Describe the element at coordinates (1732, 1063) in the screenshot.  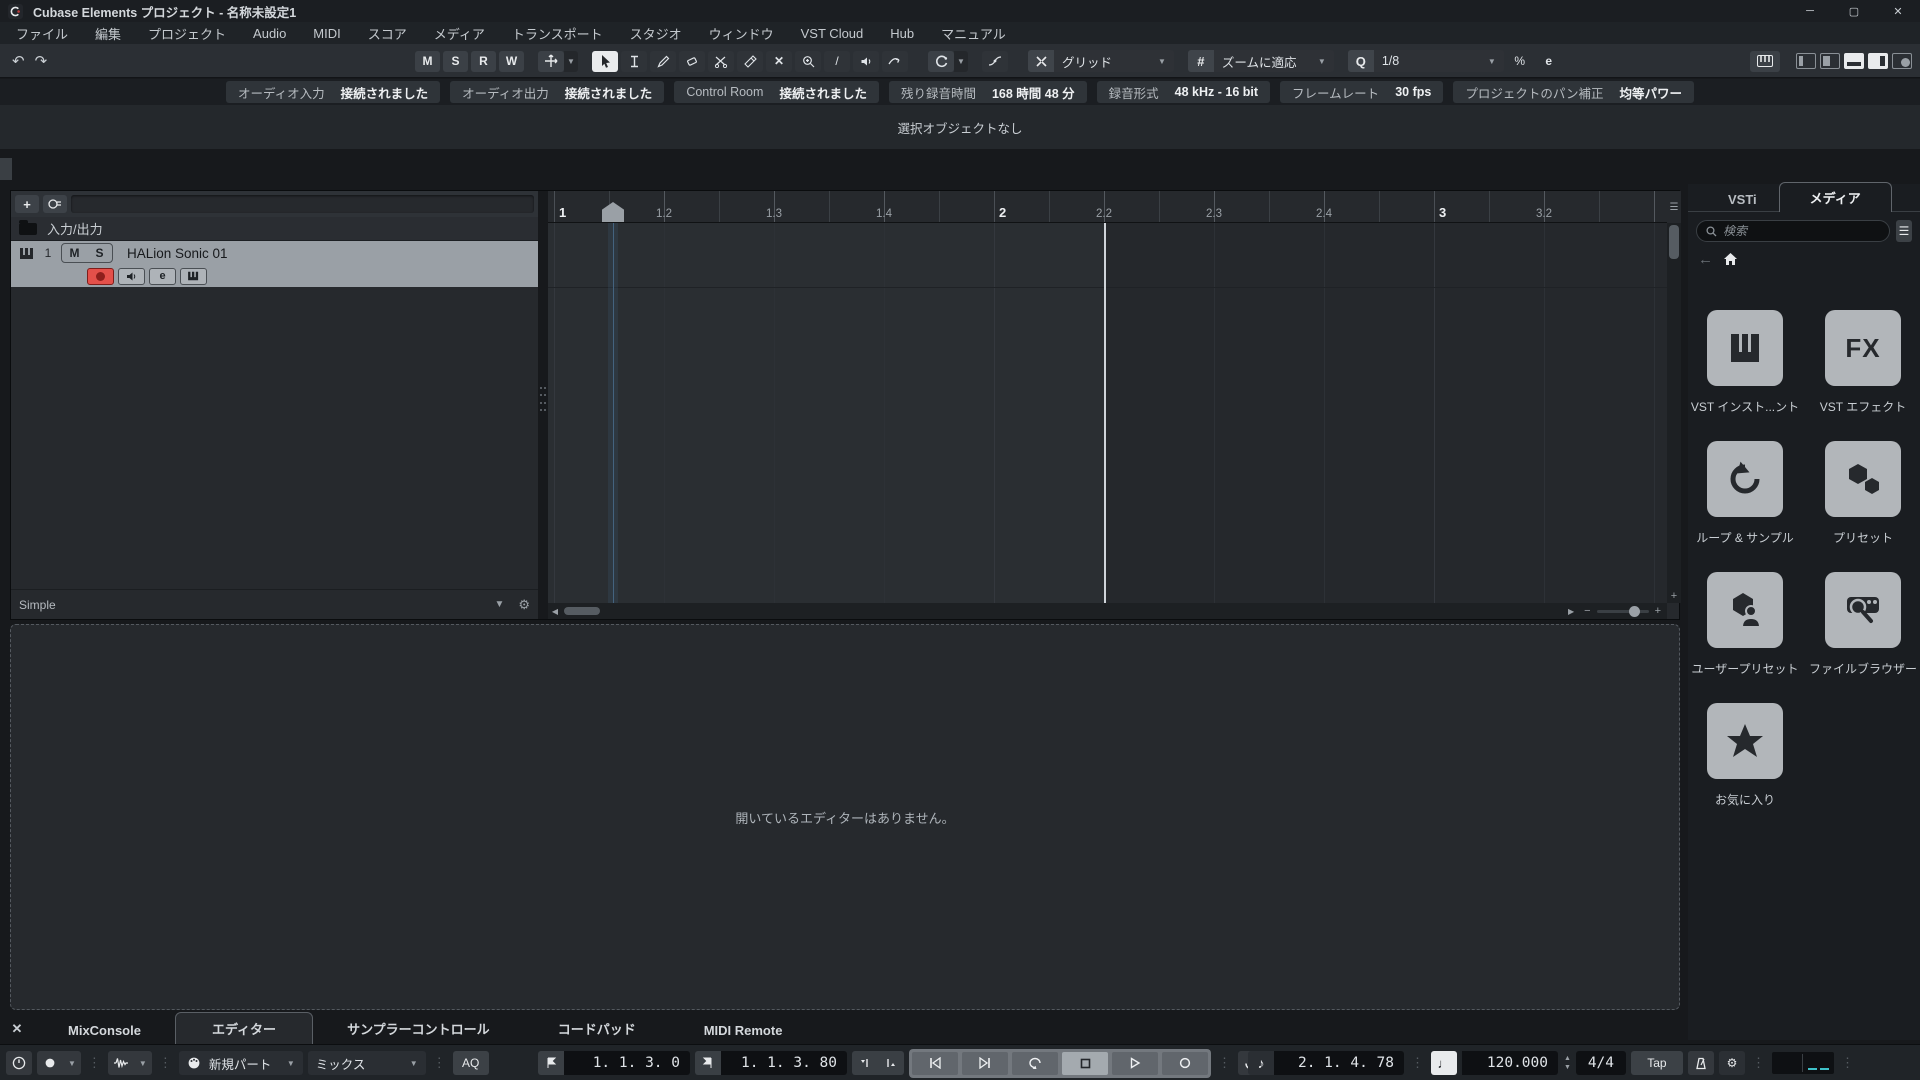
I see `metronome-setup-gear-icon: ⚙` at that location.